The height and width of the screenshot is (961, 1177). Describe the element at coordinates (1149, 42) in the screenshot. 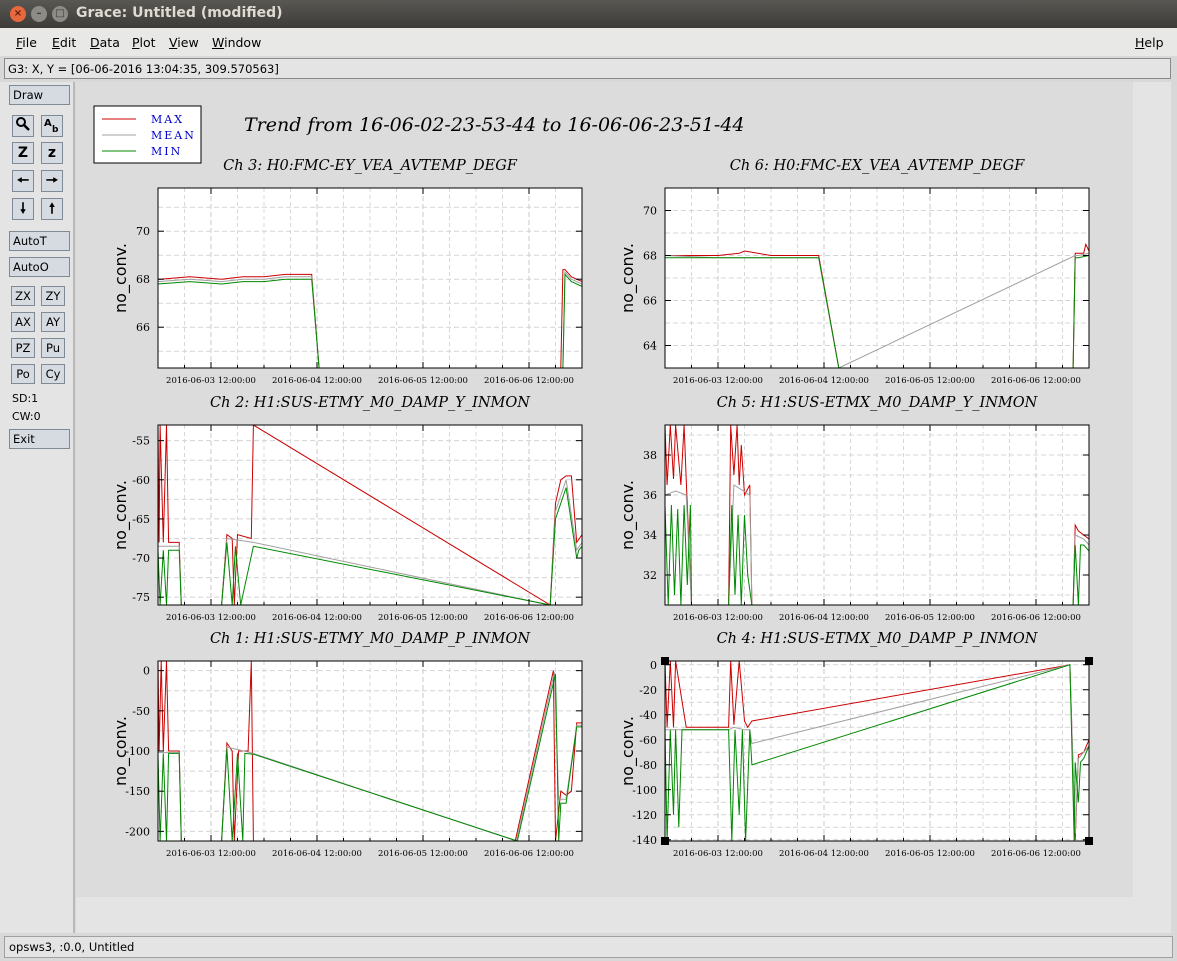

I see `menu-help: Help` at that location.